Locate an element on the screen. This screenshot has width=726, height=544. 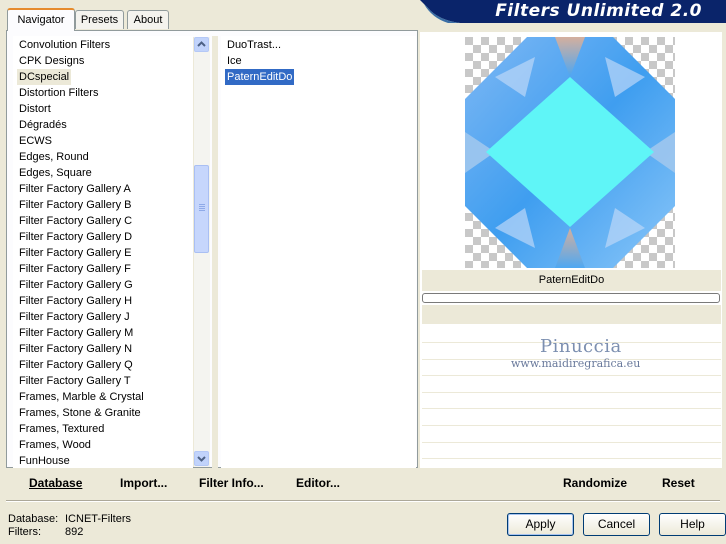
category-item: Filter Factory Gallery H is located at coordinates (75, 301).